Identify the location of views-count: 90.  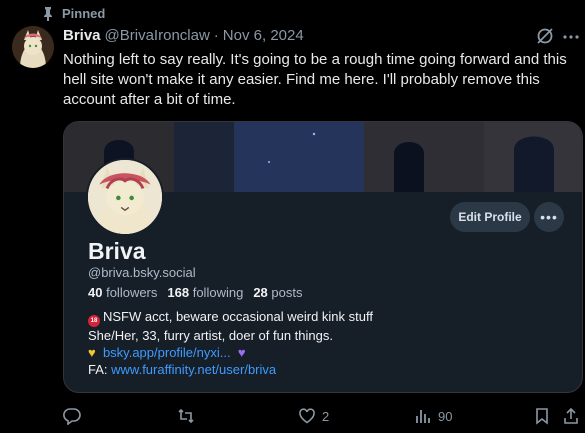
(445, 416).